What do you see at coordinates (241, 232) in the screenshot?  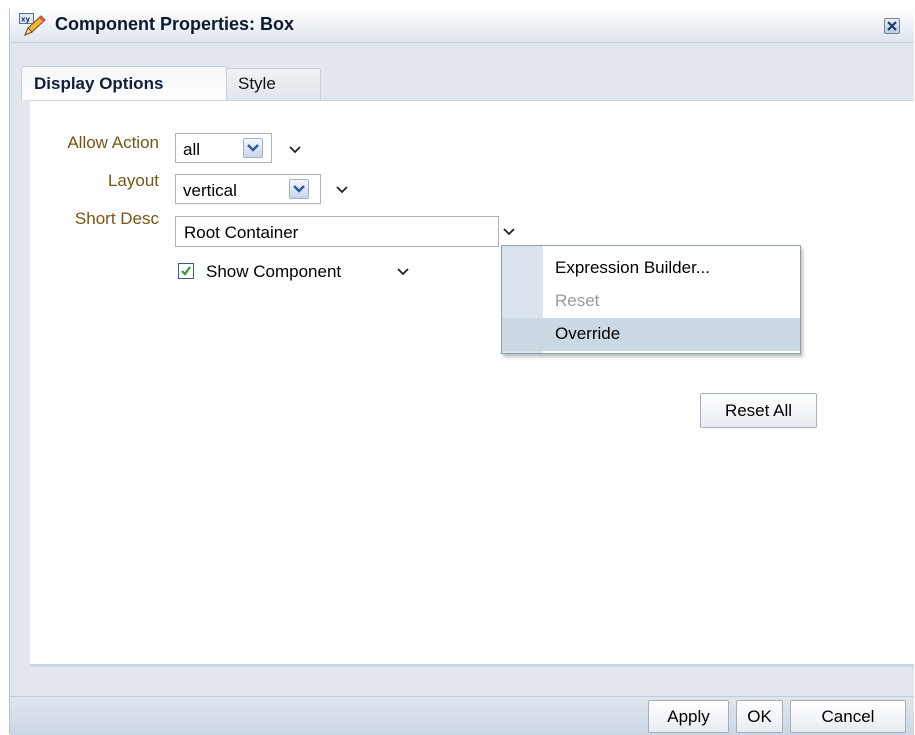 I see `short-desc-value: Root Container` at bounding box center [241, 232].